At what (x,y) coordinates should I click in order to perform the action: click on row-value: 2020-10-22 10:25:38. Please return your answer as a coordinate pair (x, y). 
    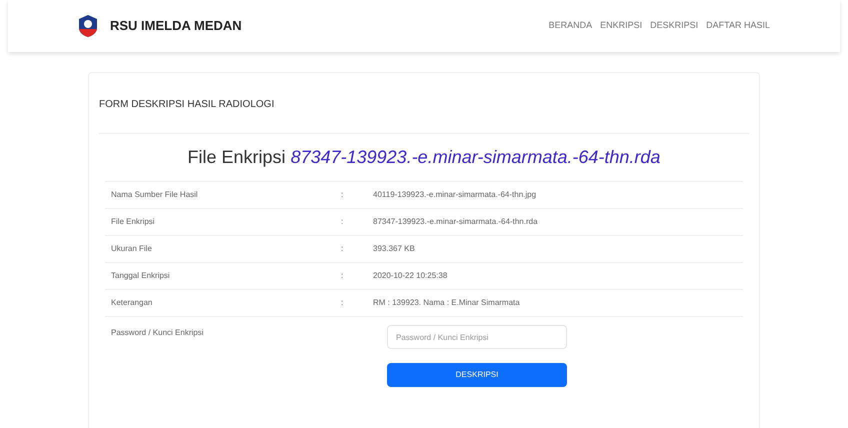
    Looking at the image, I should click on (410, 276).